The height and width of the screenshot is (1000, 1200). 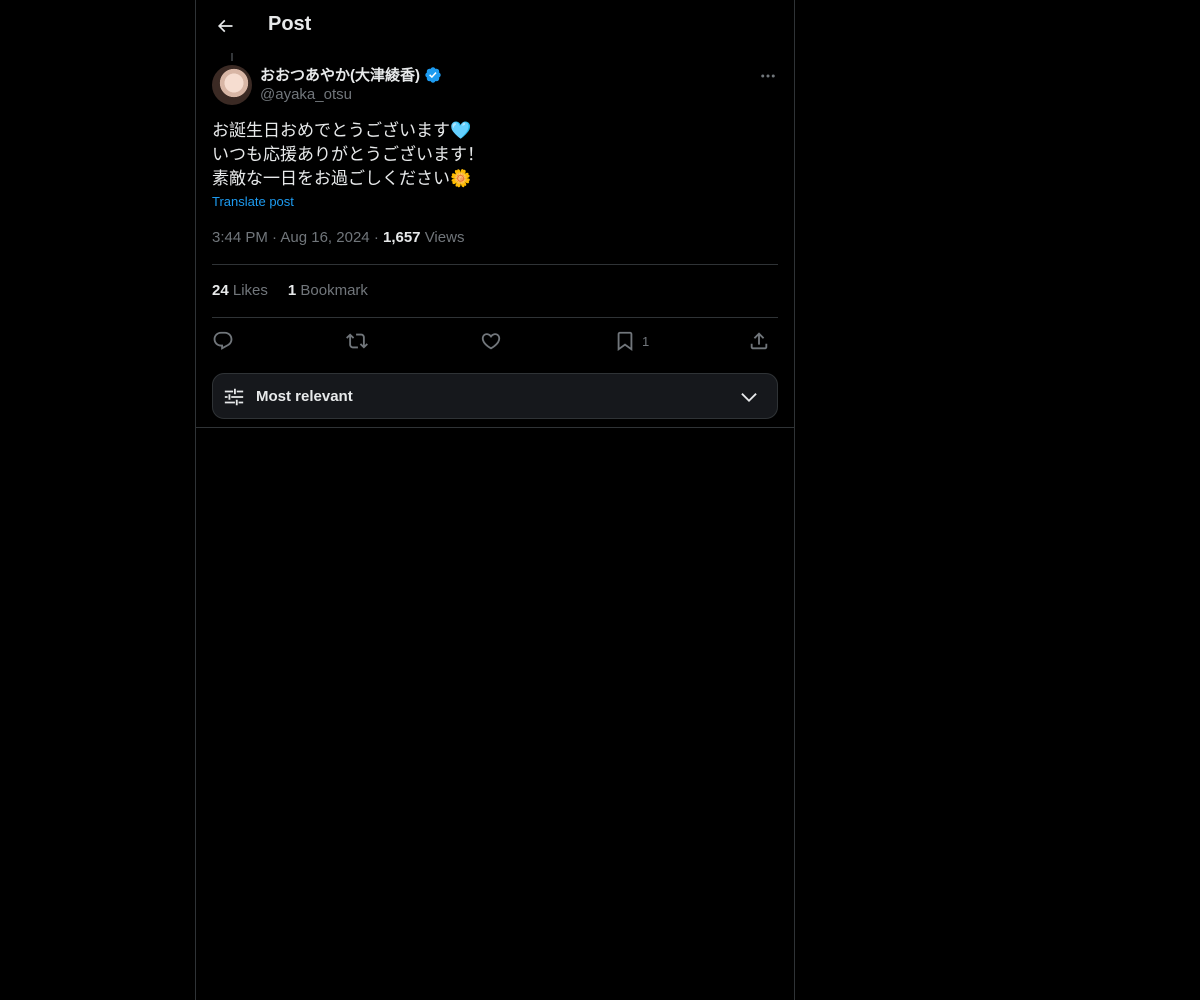 I want to click on post-line: 素敵な一日をお過ごしください🌼, so click(x=342, y=178).